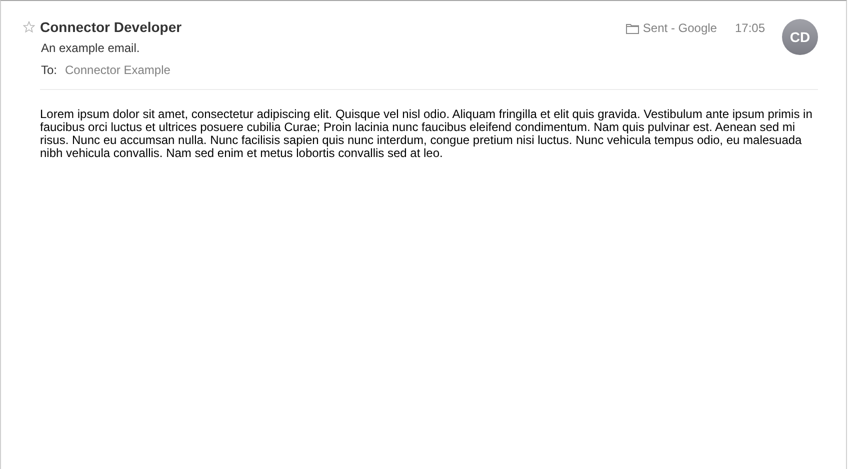 Image resolution: width=848 pixels, height=469 pixels. Describe the element at coordinates (117, 70) in the screenshot. I see `recipient-name: Connector Example` at that location.